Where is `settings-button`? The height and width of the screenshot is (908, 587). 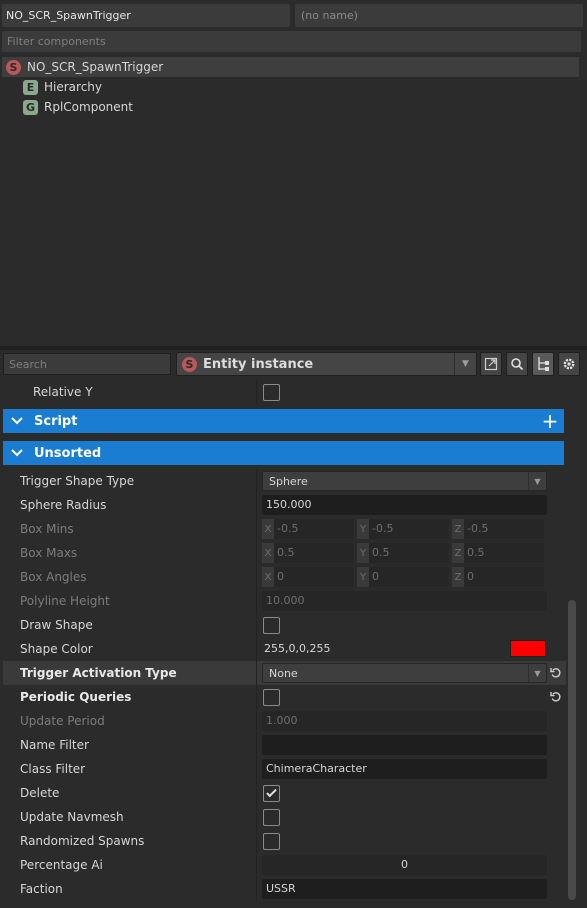
settings-button is located at coordinates (569, 364).